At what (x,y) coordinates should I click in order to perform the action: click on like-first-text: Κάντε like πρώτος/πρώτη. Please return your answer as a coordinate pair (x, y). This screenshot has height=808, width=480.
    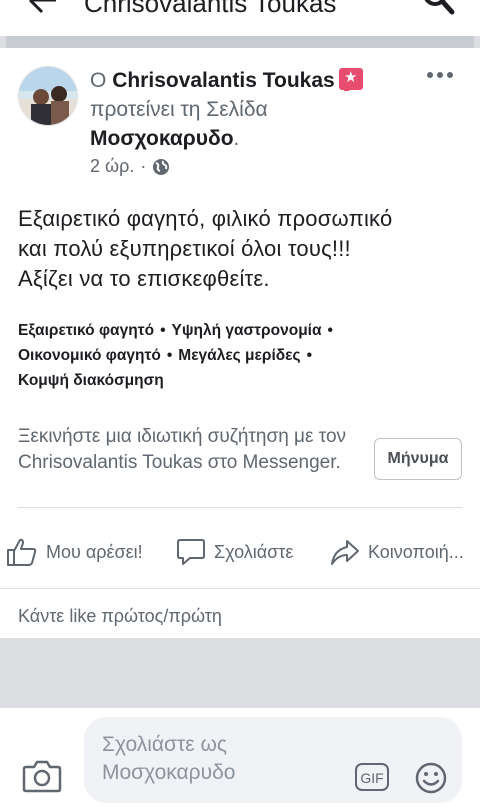
    Looking at the image, I should click on (120, 616).